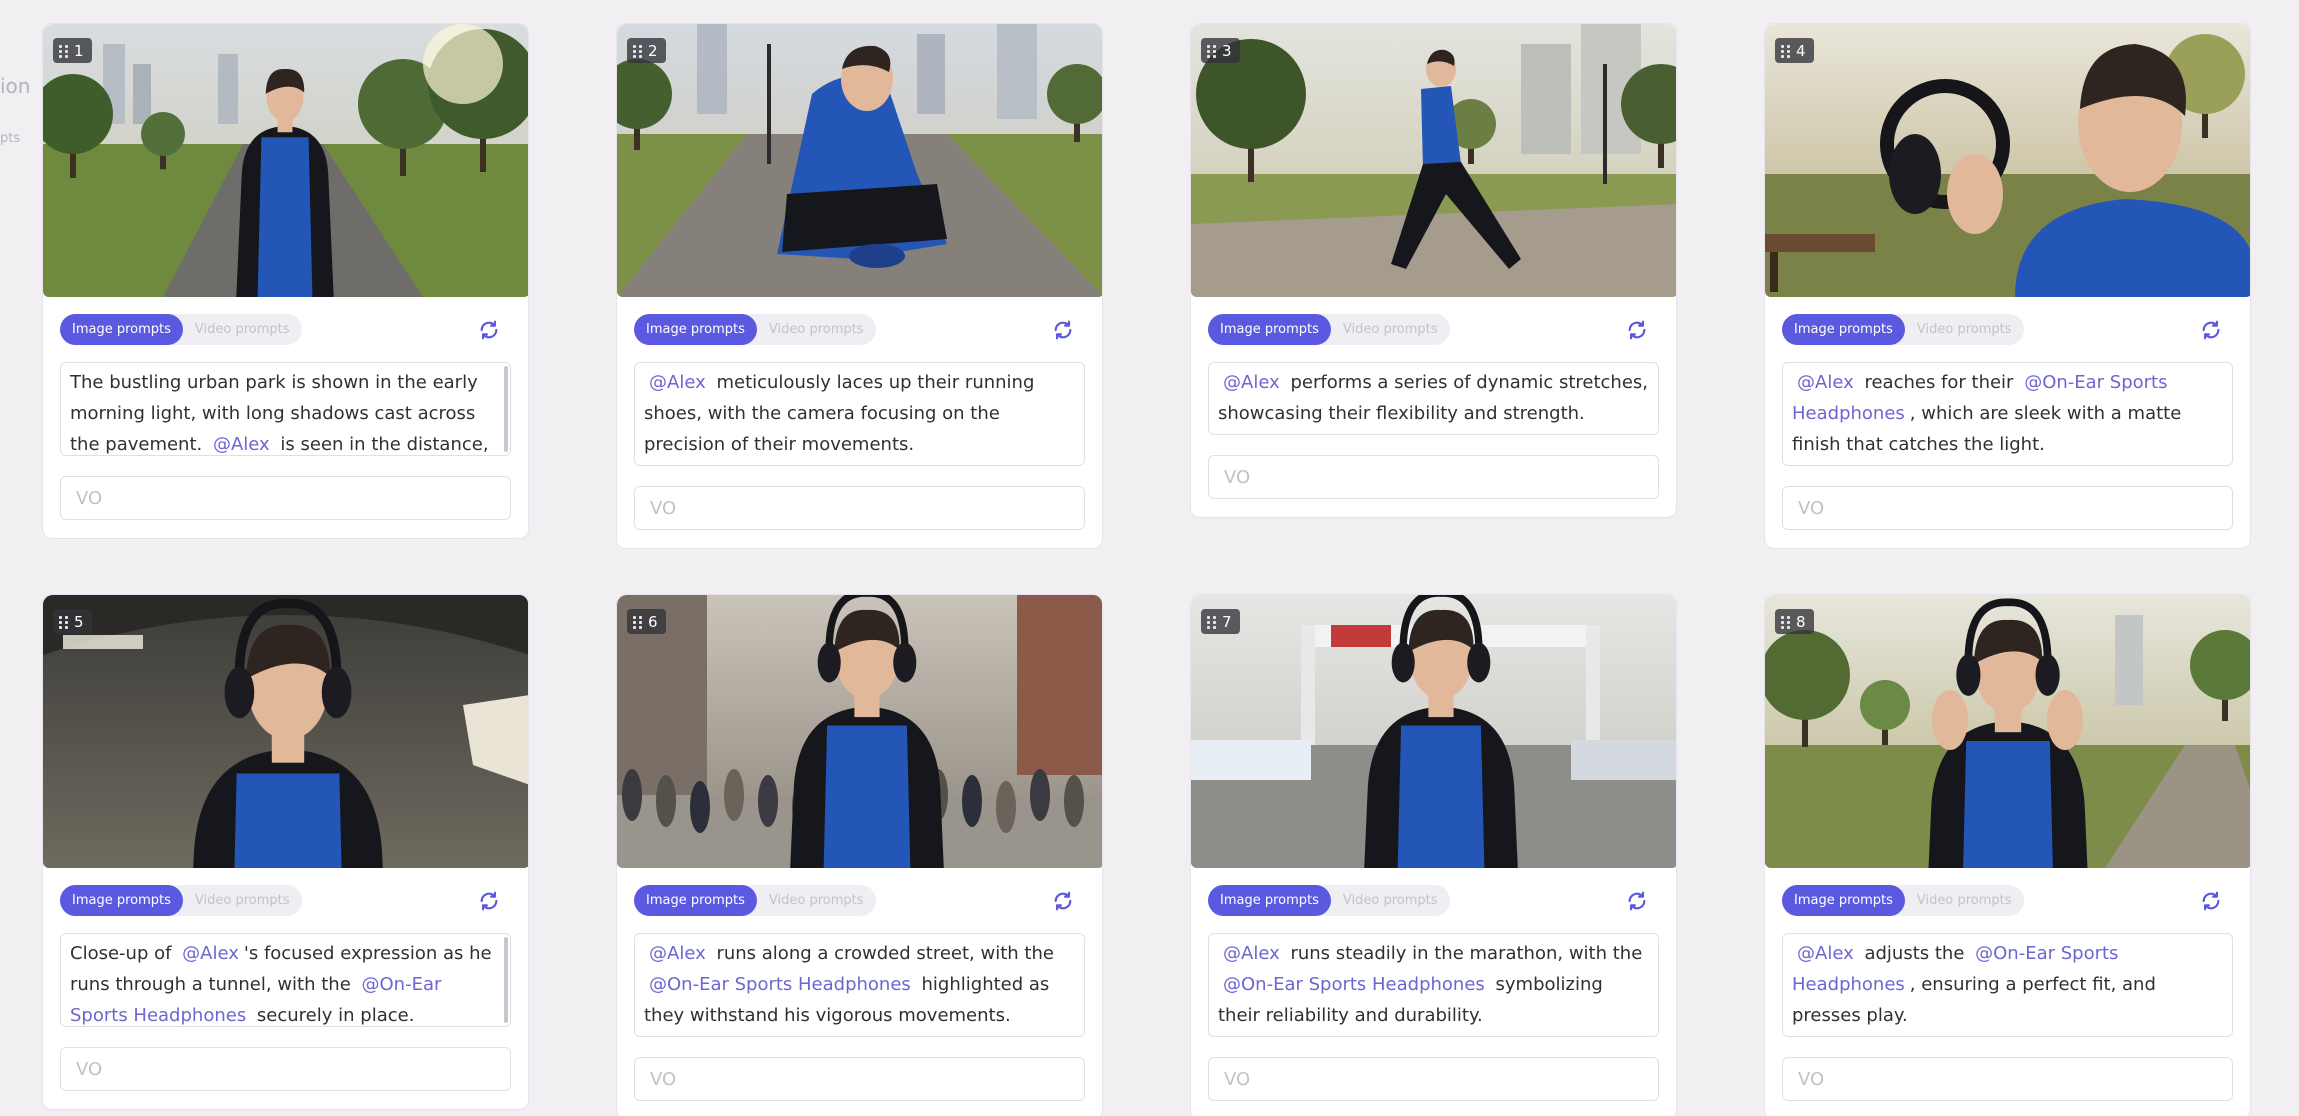 Image resolution: width=2299 pixels, height=1116 pixels. I want to click on drag-handle: 5, so click(72, 621).